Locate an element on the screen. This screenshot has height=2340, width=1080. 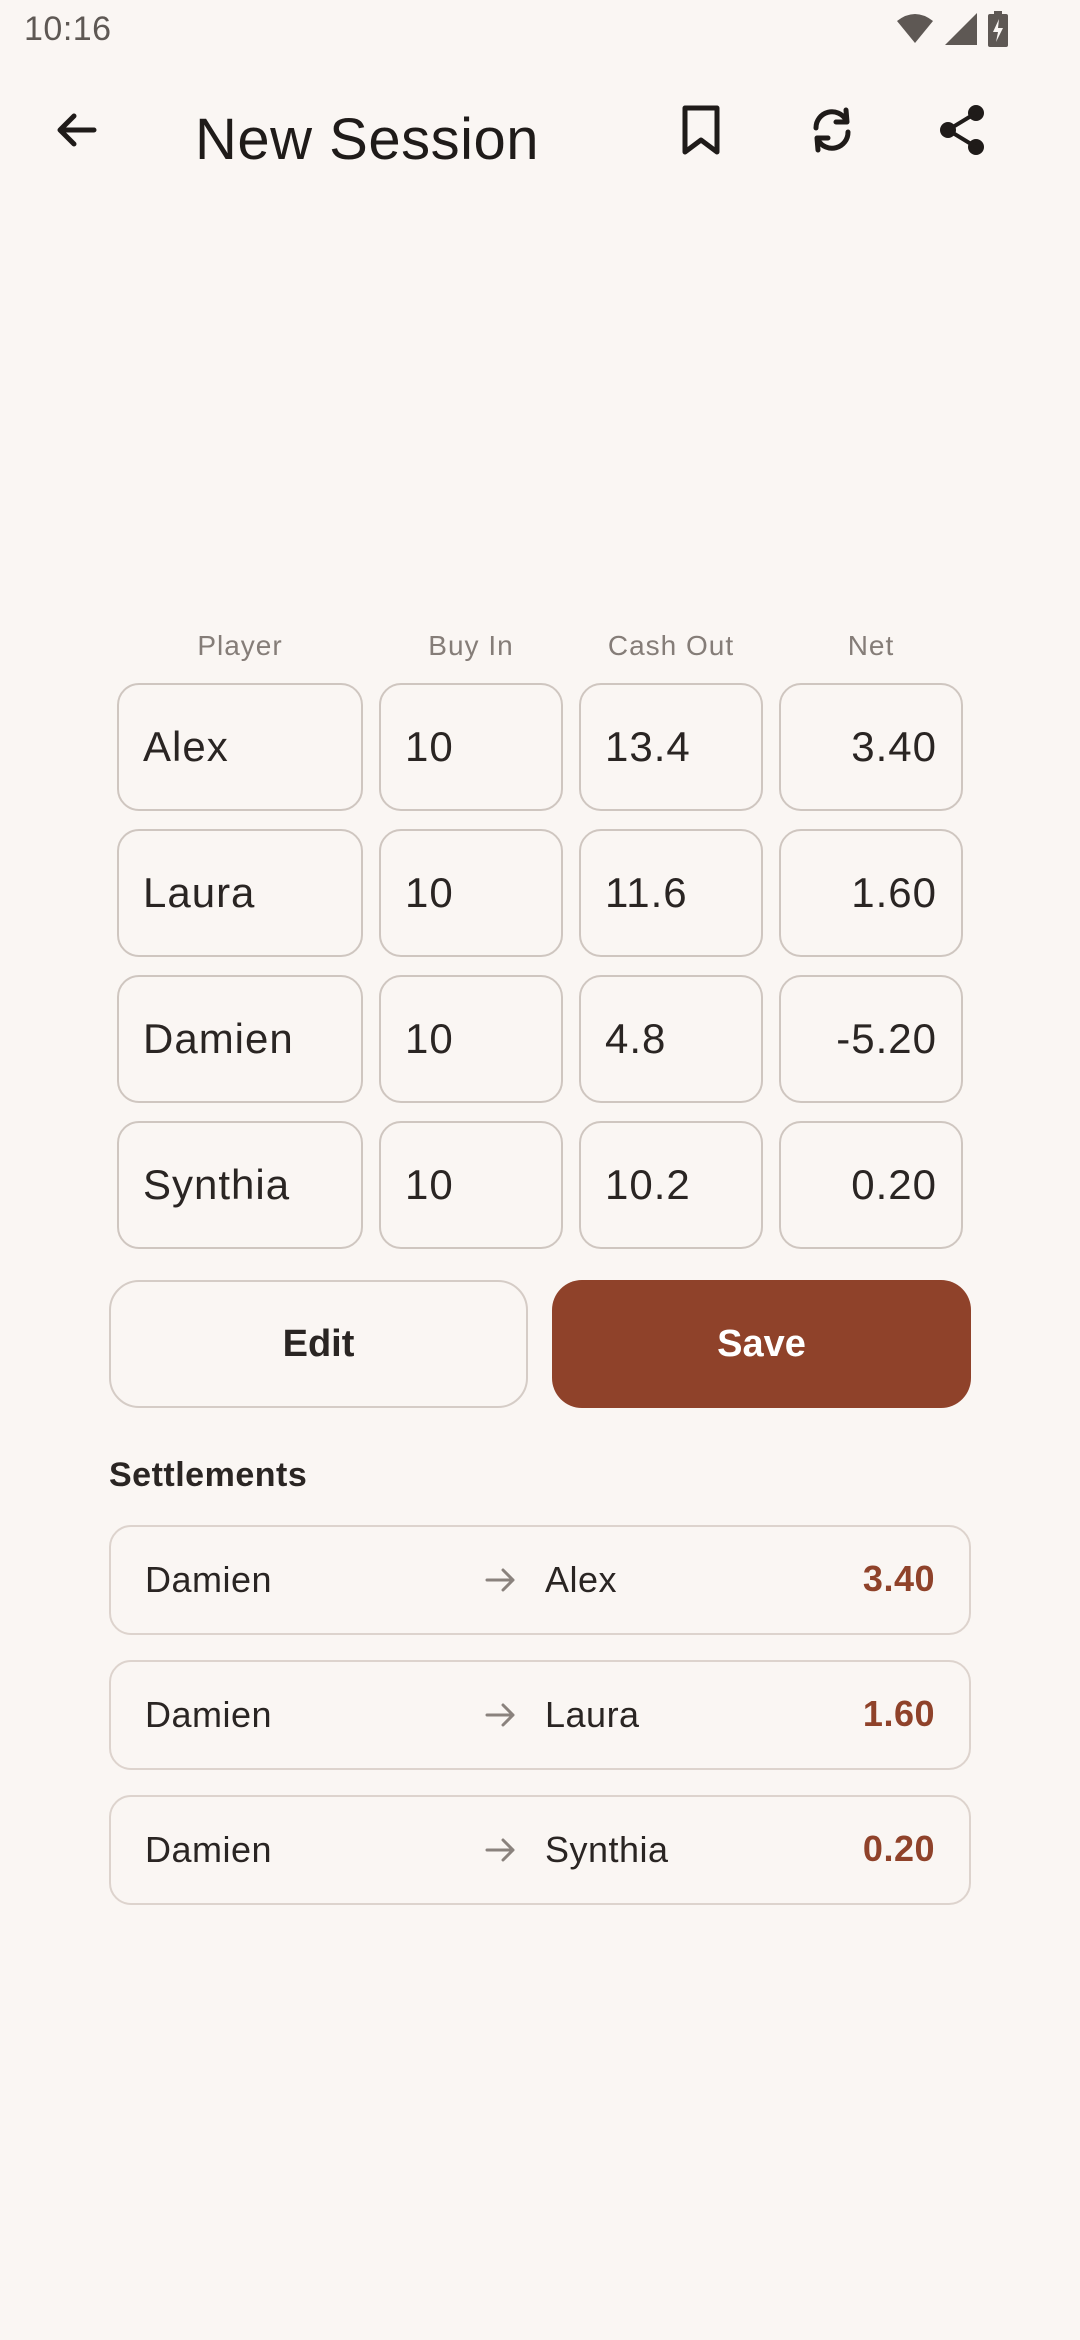
share-icon is located at coordinates (962, 132).